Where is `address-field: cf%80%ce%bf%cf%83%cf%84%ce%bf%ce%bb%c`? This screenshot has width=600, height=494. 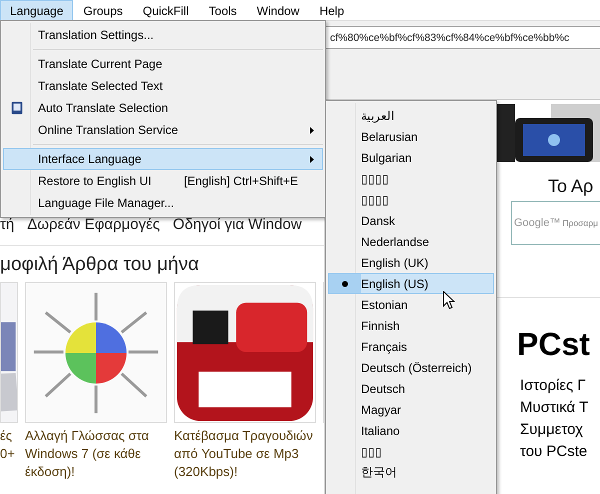 address-field: cf%80%ce%bf%cf%83%cf%84%ce%bf%ce%bb%c is located at coordinates (462, 37).